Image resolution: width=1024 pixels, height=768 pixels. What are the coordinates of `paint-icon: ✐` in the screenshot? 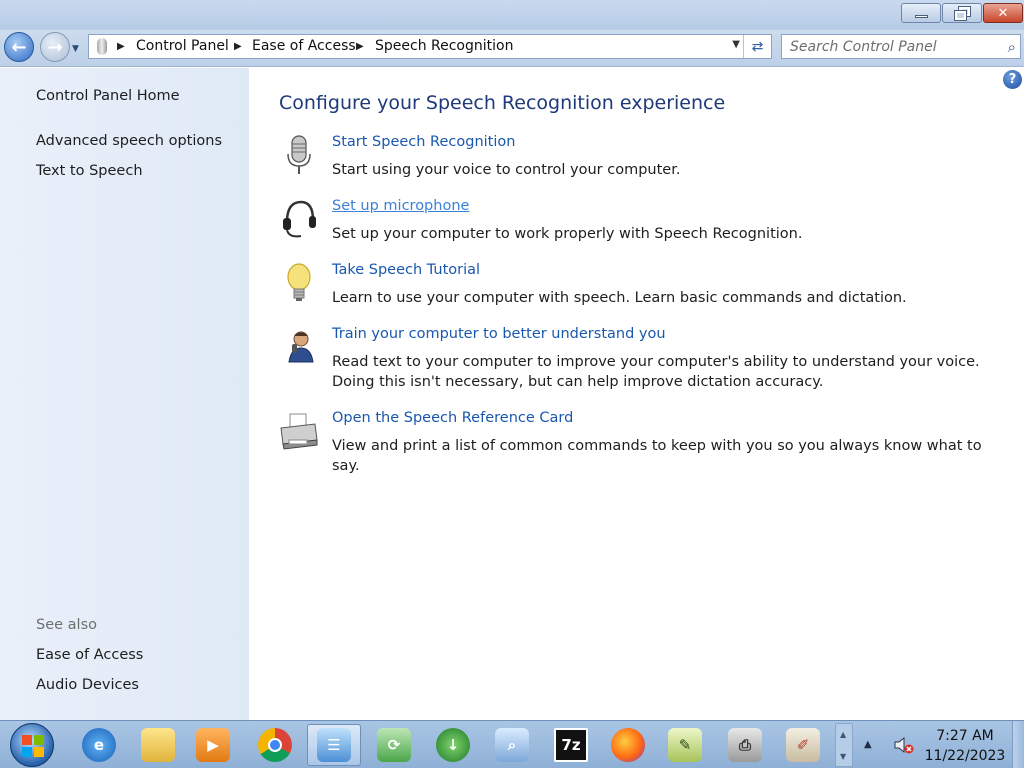 It's located at (803, 745).